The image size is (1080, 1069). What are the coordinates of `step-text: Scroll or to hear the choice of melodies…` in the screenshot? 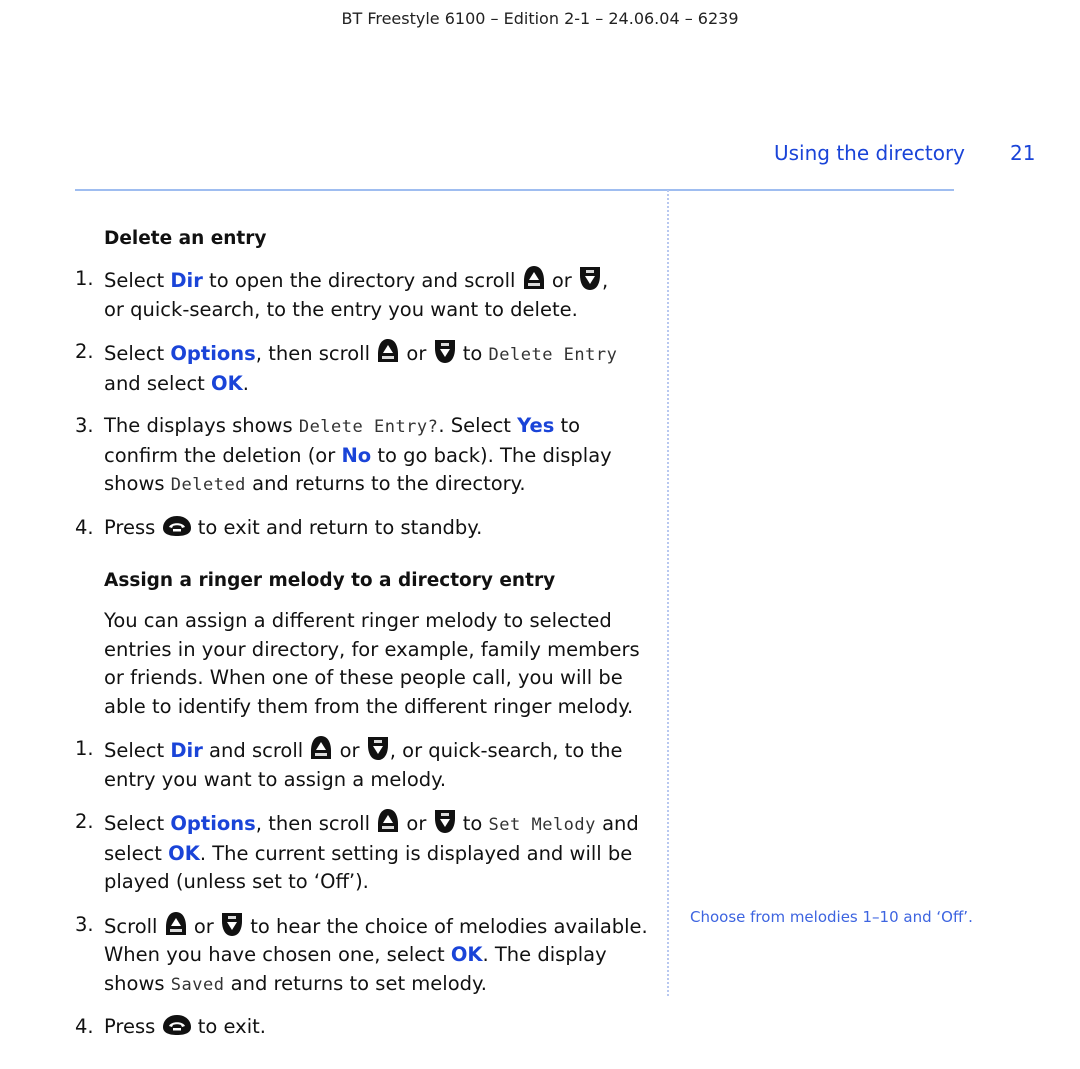 It's located at (379, 955).